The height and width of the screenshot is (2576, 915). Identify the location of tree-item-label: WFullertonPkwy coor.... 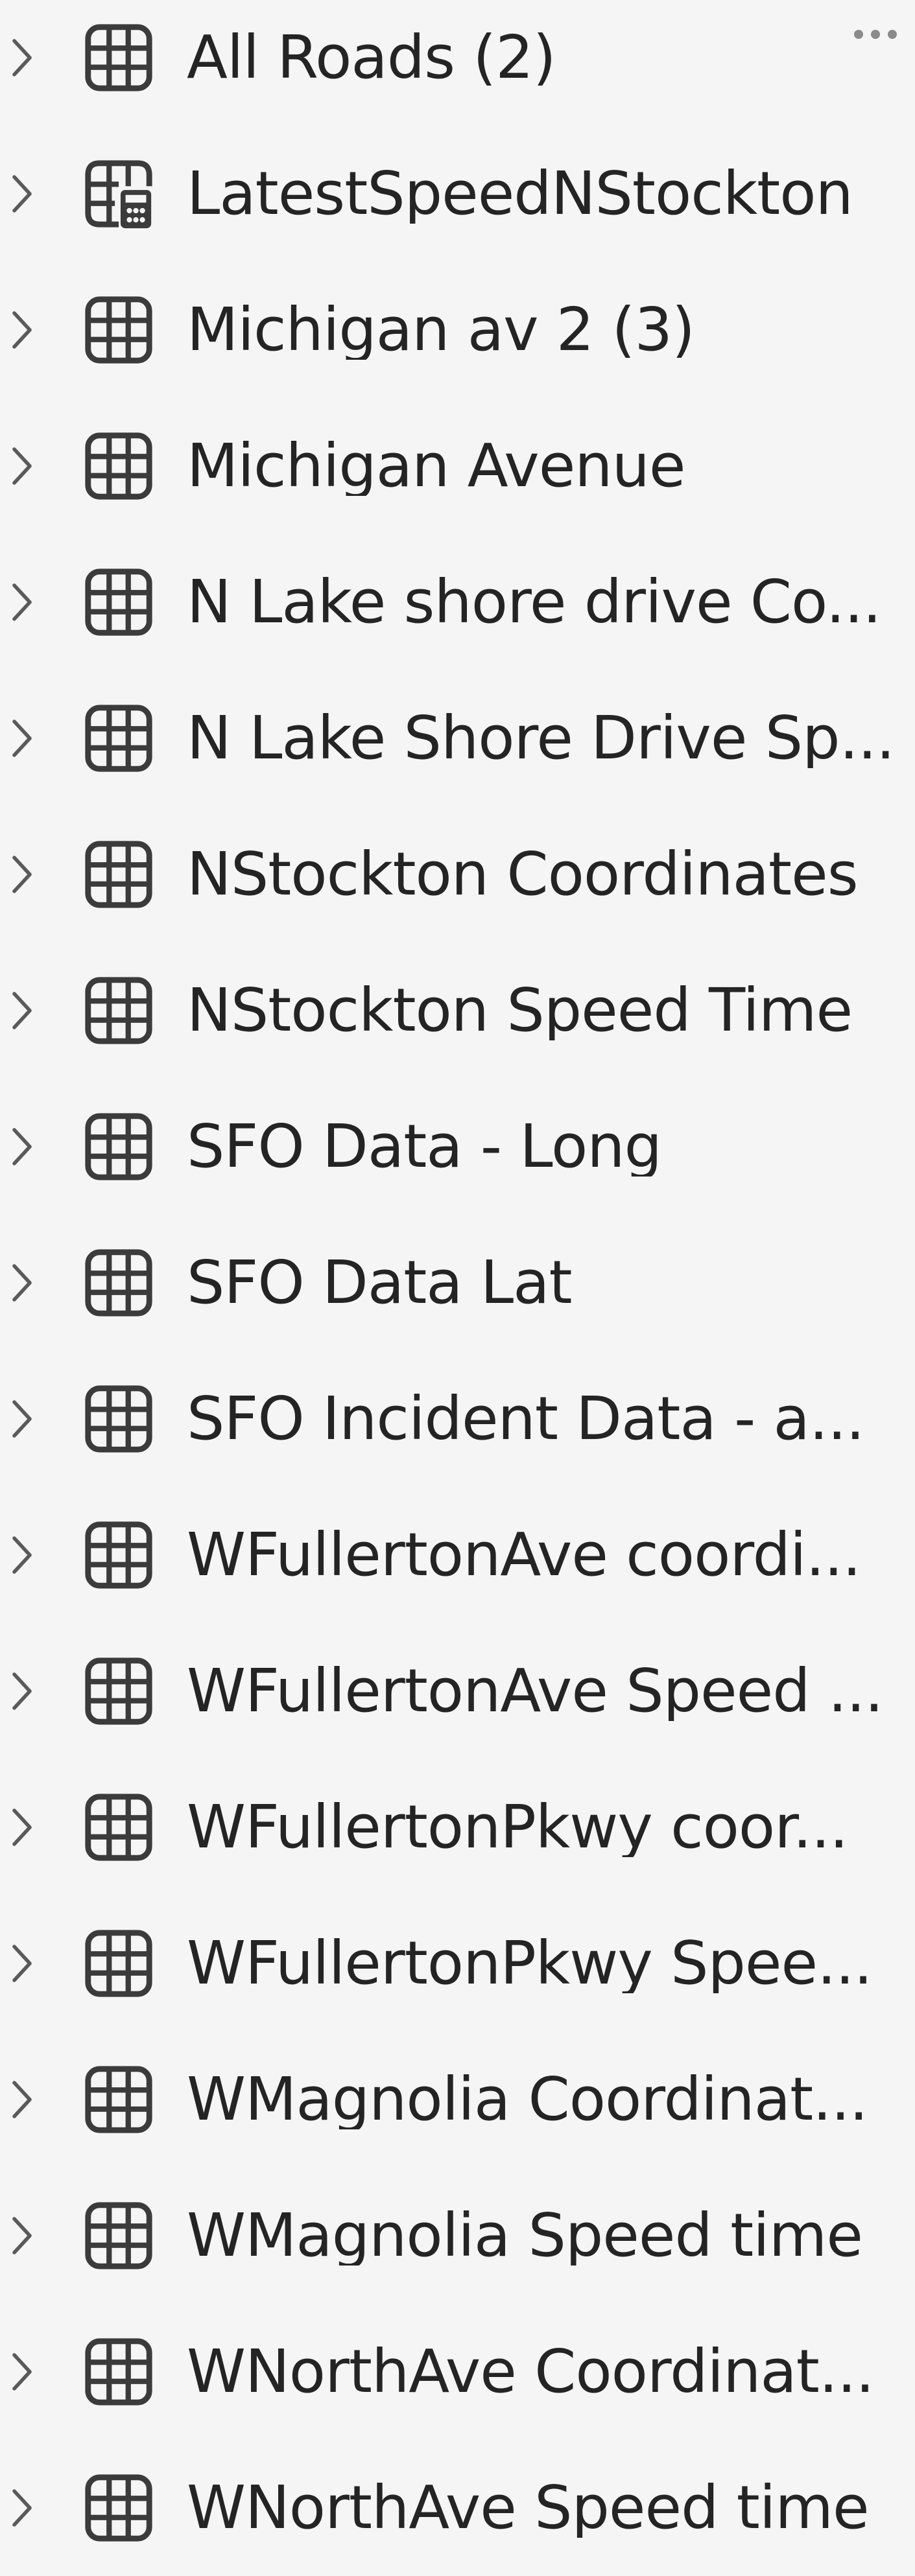
(517, 1827).